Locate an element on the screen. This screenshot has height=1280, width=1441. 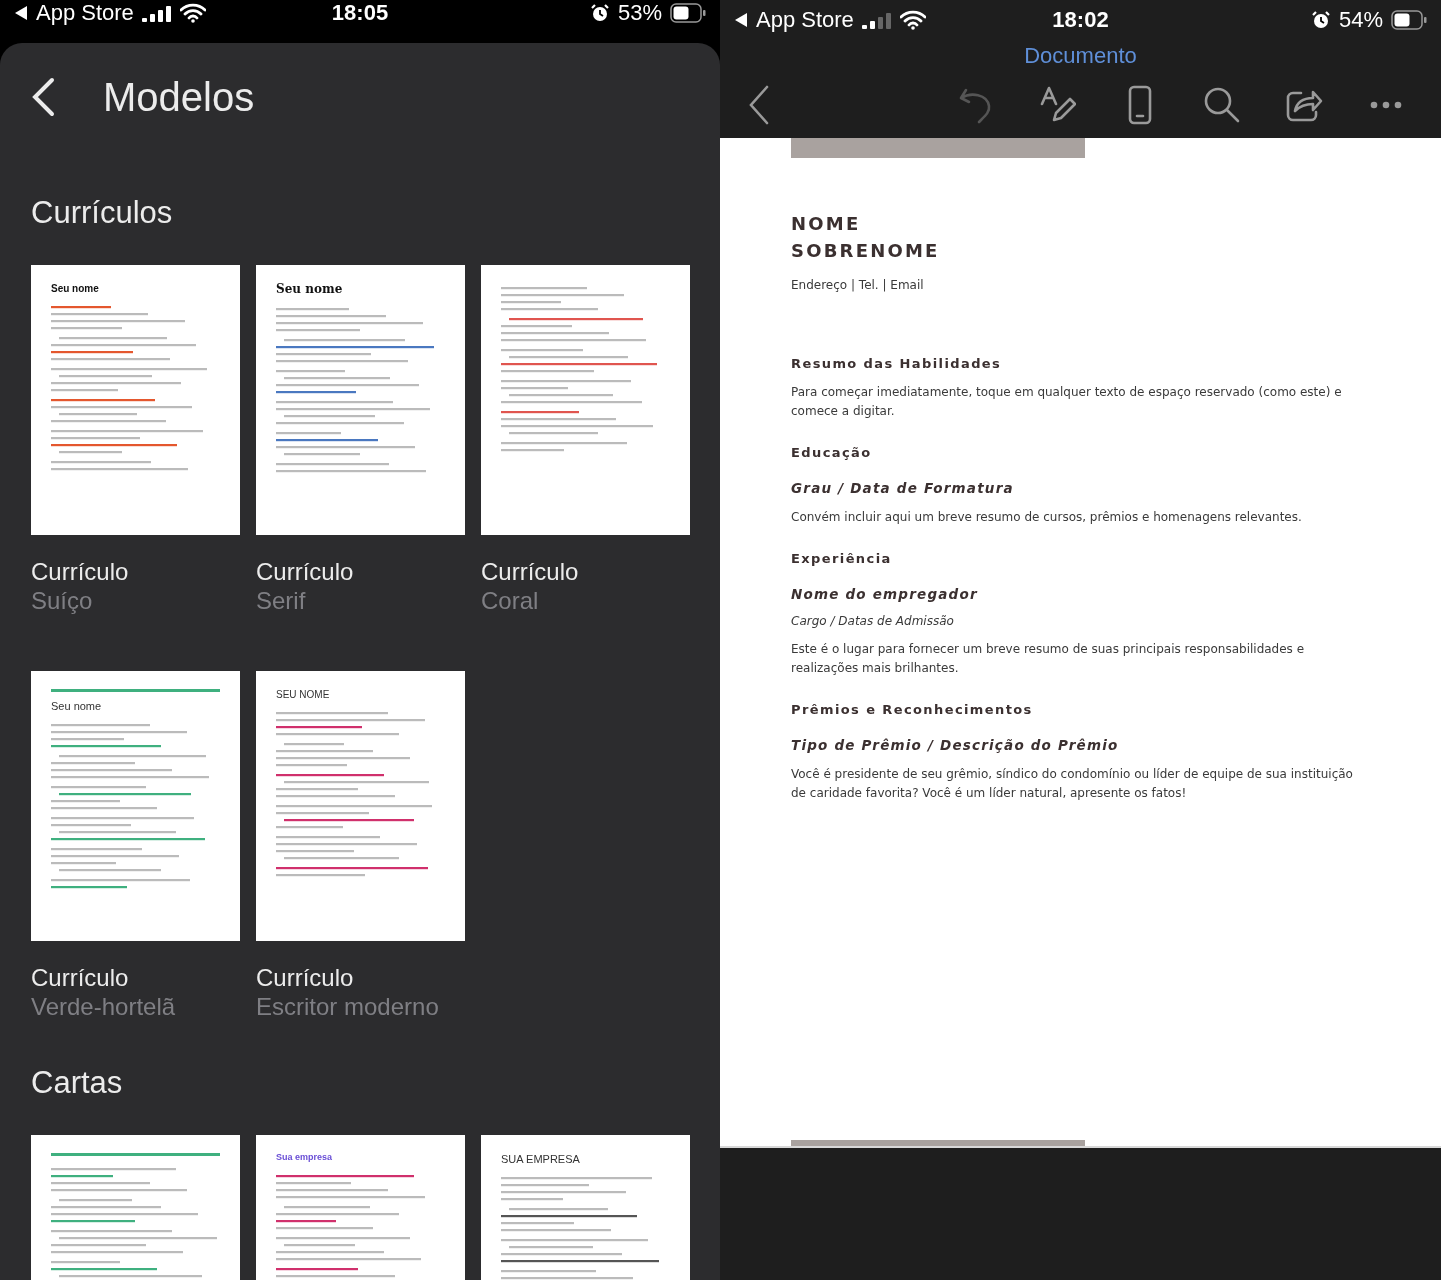
thumbnail-heading: SEU NOME is located at coordinates (303, 694).